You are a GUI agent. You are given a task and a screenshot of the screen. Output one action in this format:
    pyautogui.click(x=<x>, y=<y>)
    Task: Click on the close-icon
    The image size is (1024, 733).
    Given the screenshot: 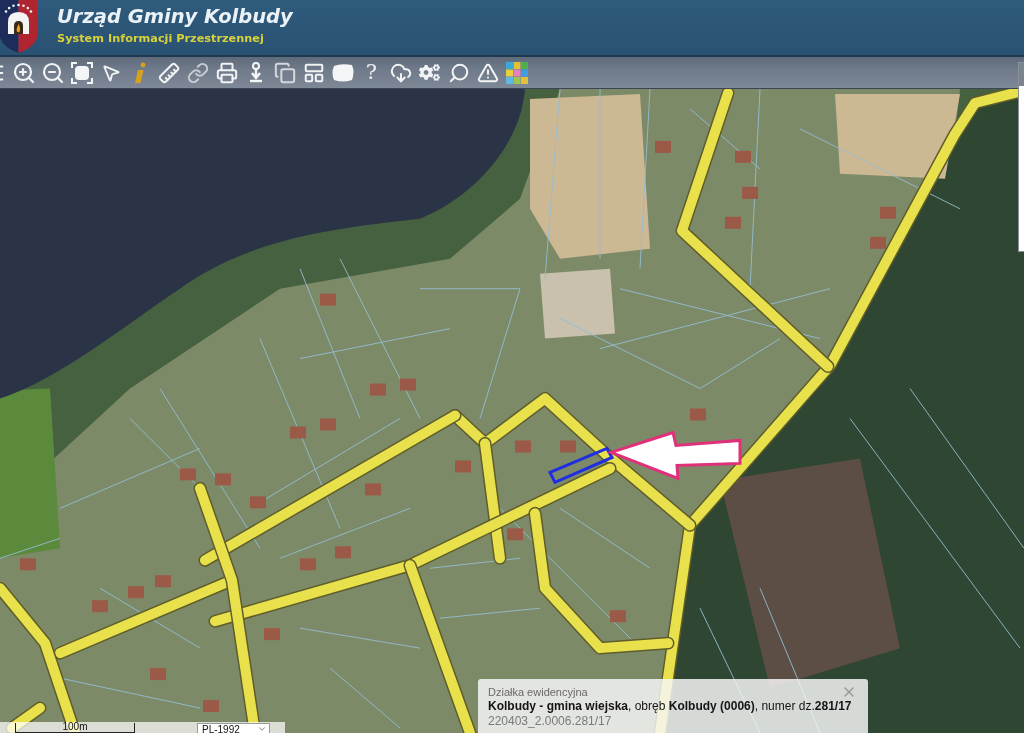 What is the action you would take?
    pyautogui.click(x=849, y=692)
    